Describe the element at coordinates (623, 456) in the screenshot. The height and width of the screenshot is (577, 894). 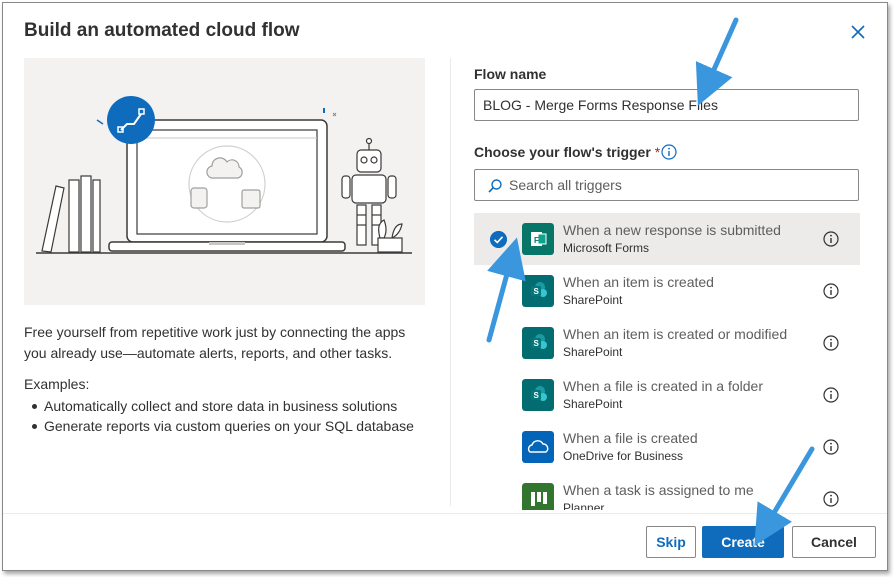
I see `trigger-app: OneDrive for Business` at that location.